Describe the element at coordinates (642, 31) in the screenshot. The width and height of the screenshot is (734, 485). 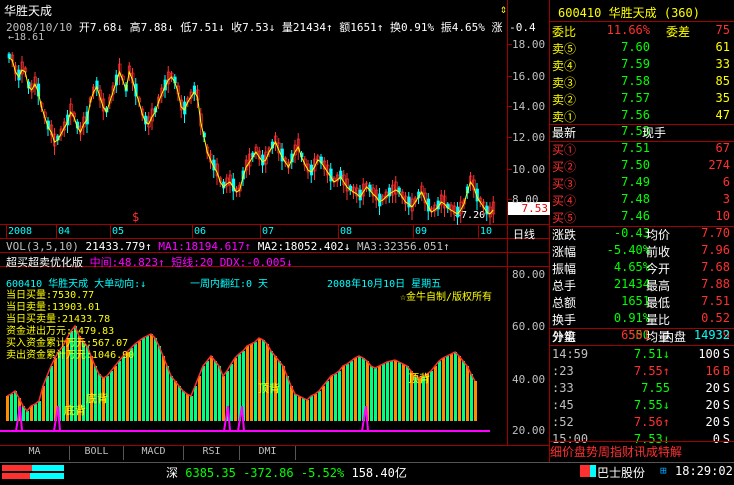
I see `weibi-row: 委比 11.66% 委差 75` at that location.